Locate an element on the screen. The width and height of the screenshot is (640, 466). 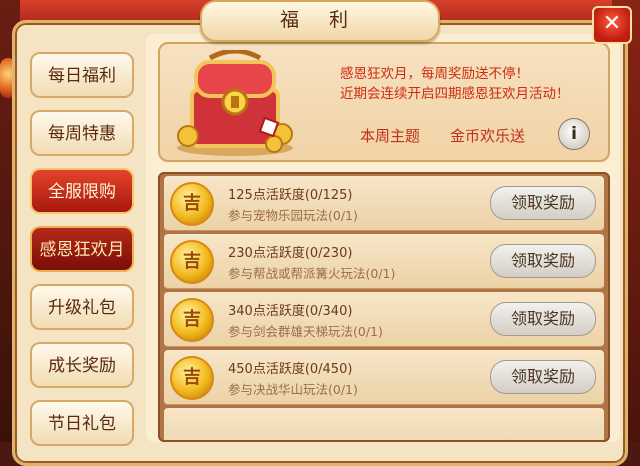
sidebar-item-festival-gift: 节日礼包 is located at coordinates (82, 423).